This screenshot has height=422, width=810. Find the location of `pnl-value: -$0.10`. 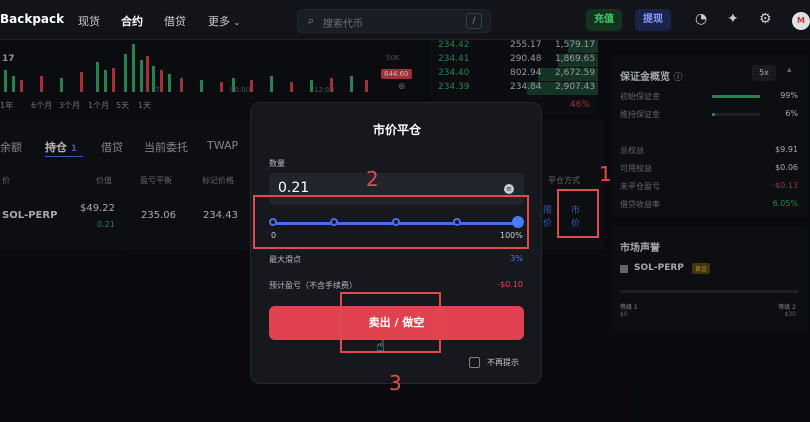

pnl-value: -$0.10 is located at coordinates (510, 284).